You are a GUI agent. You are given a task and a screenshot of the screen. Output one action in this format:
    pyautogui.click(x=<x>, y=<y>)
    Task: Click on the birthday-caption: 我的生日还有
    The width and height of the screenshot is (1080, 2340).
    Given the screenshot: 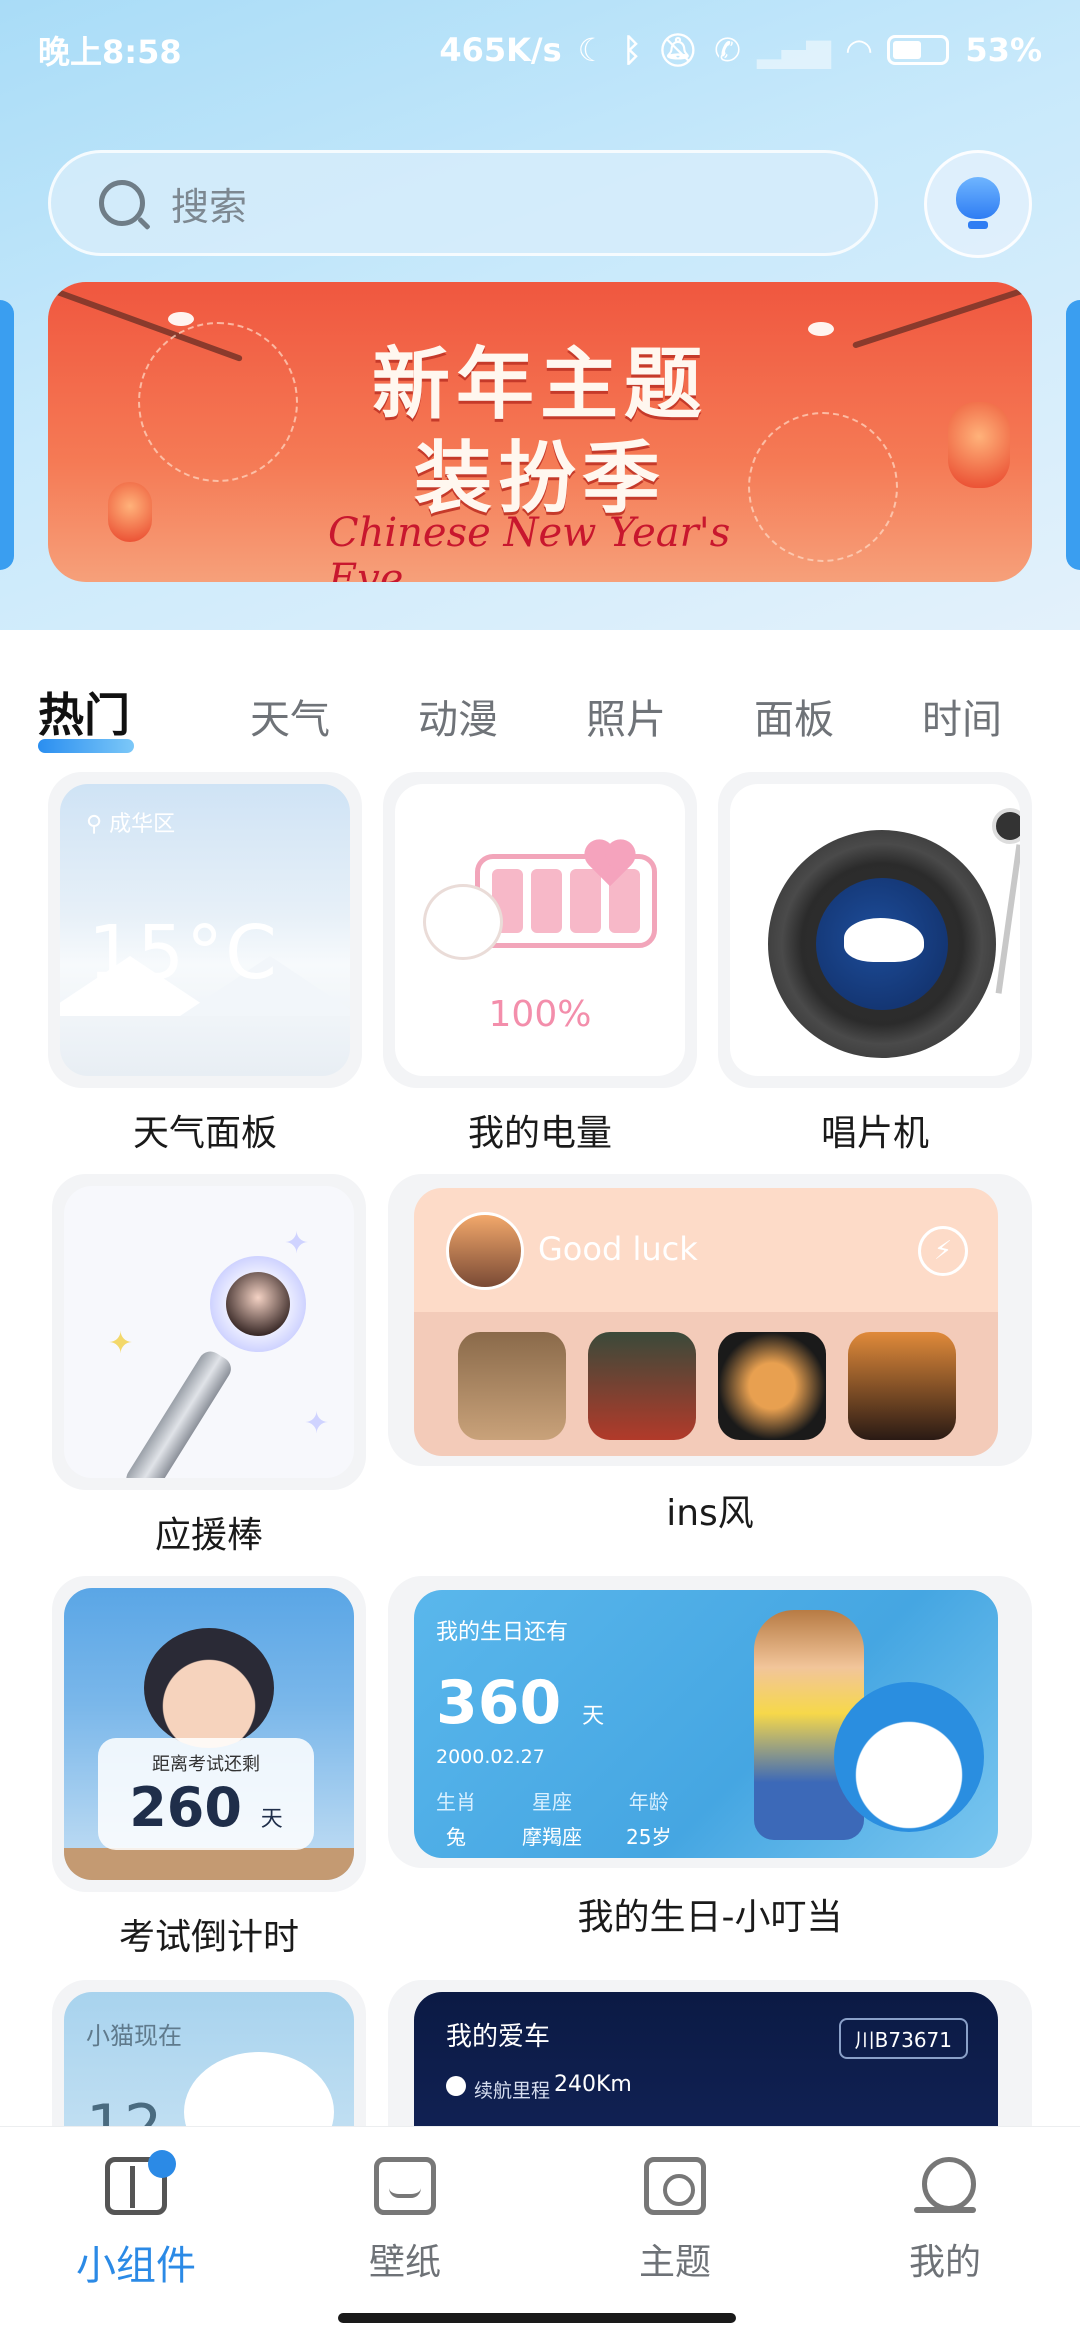 What is the action you would take?
    pyautogui.click(x=502, y=1632)
    